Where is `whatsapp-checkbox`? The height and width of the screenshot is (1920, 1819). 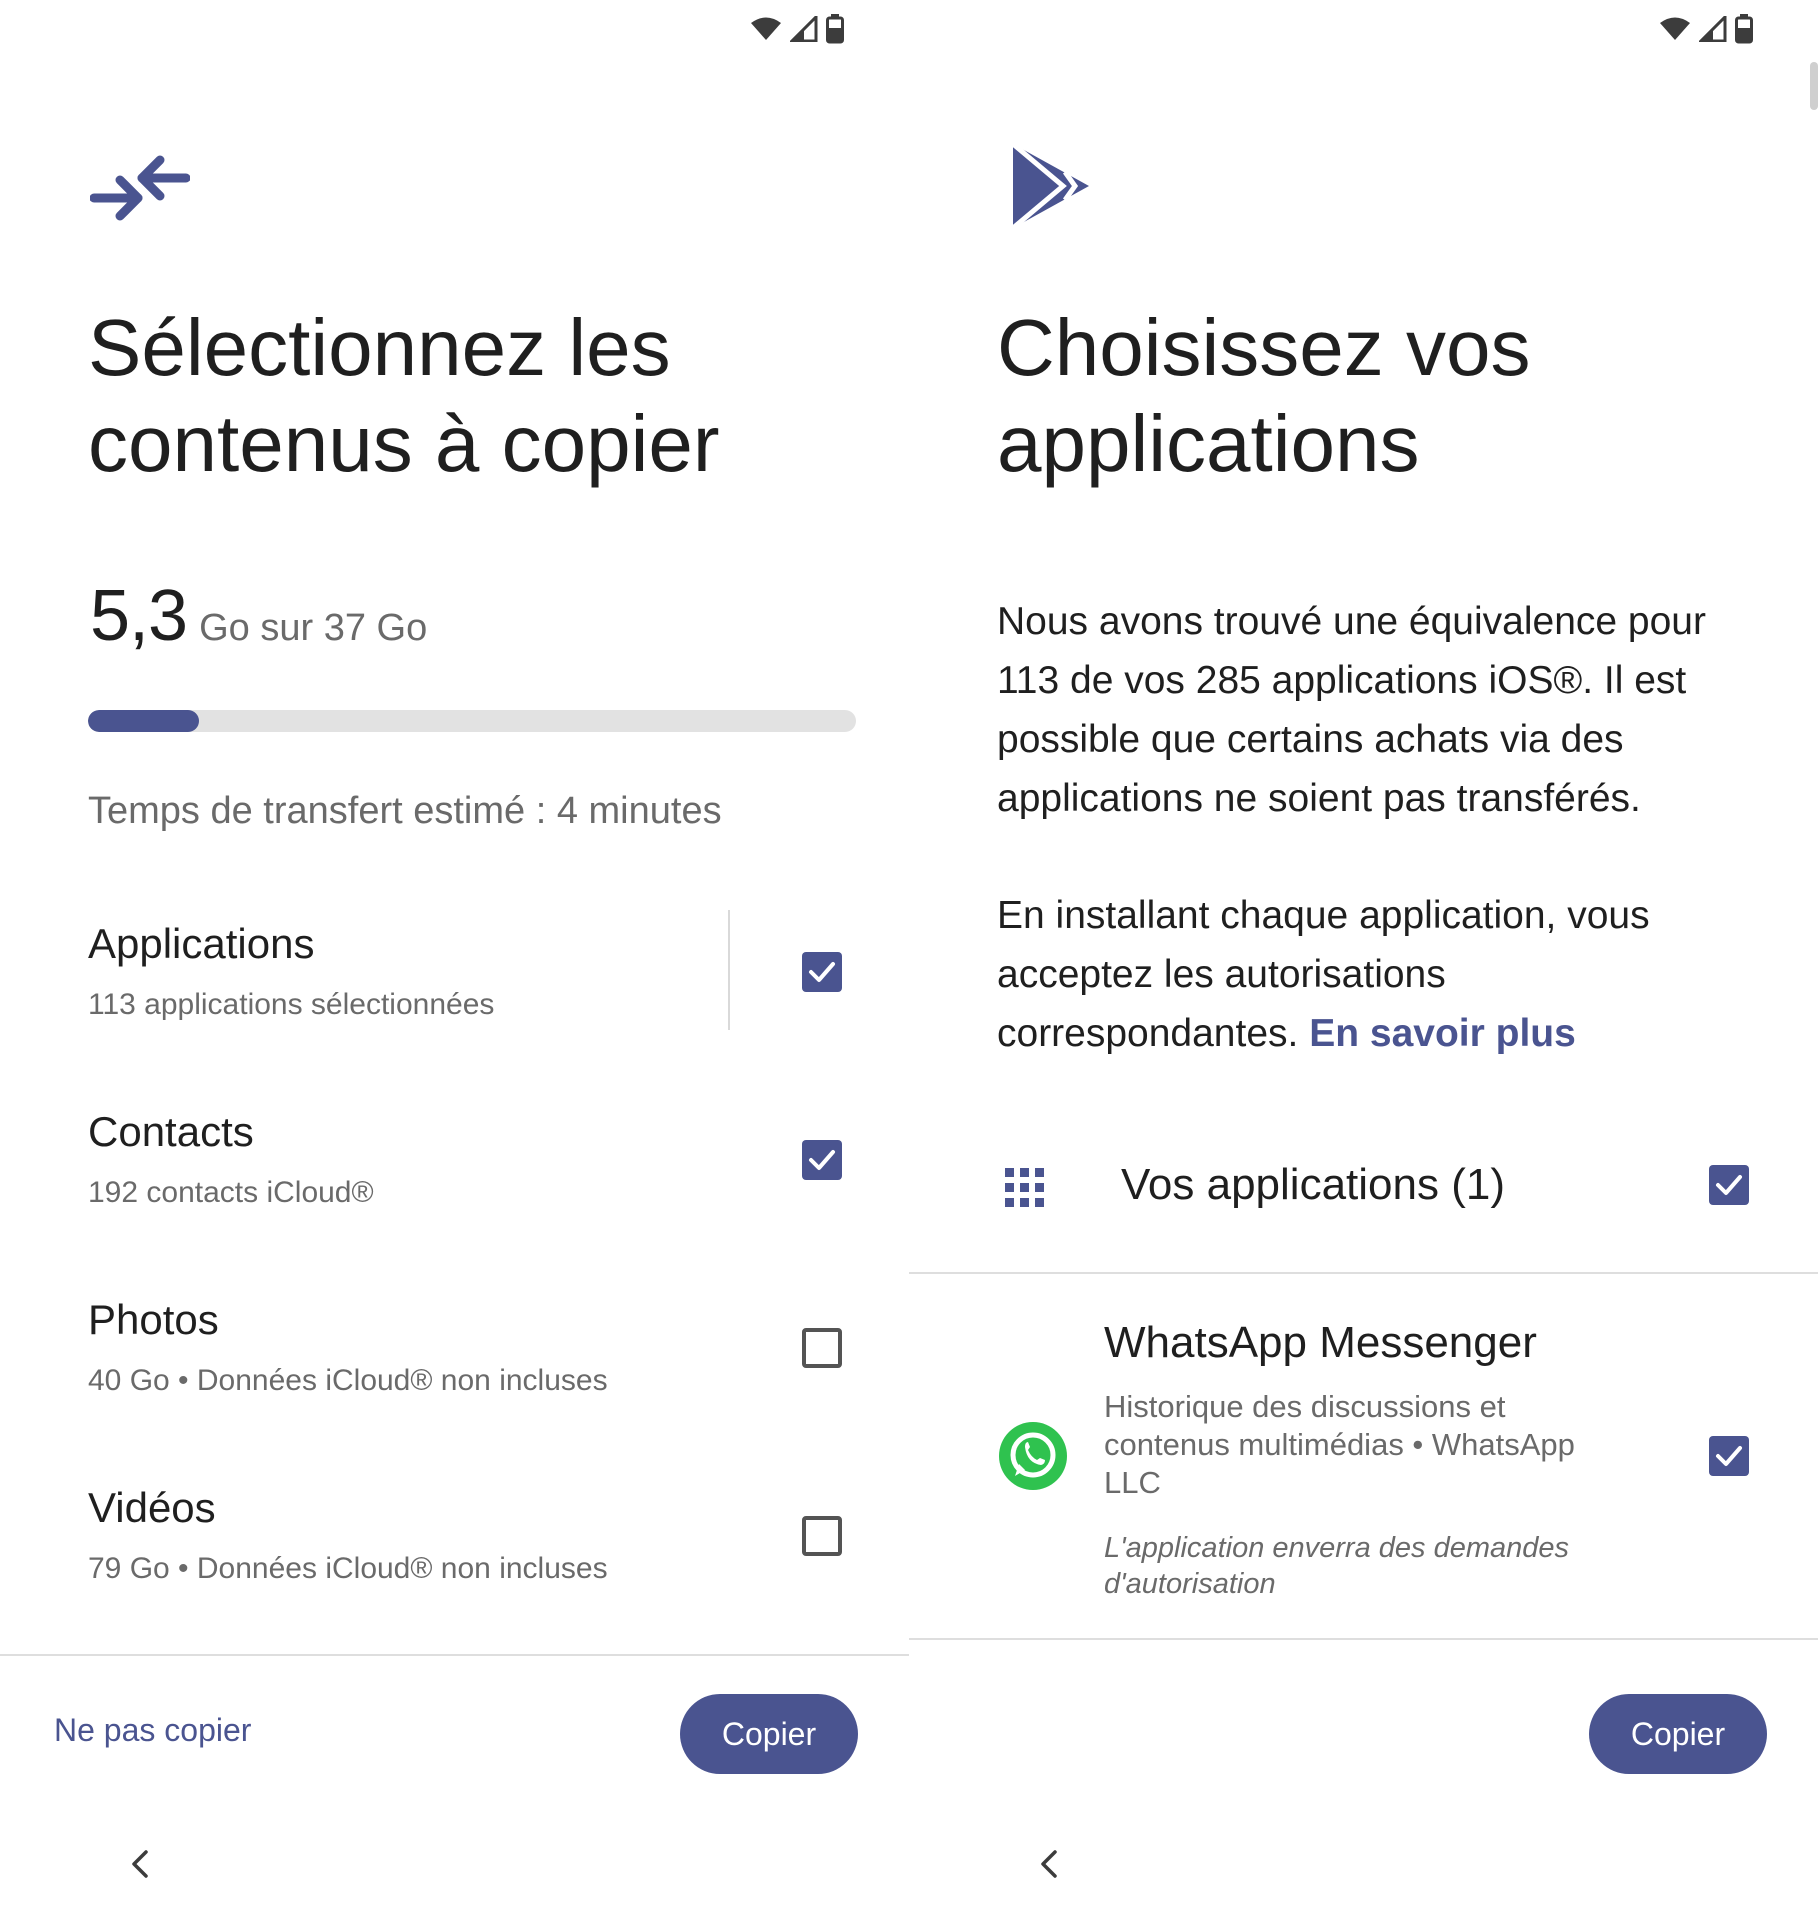
whatsapp-checkbox is located at coordinates (1729, 1456).